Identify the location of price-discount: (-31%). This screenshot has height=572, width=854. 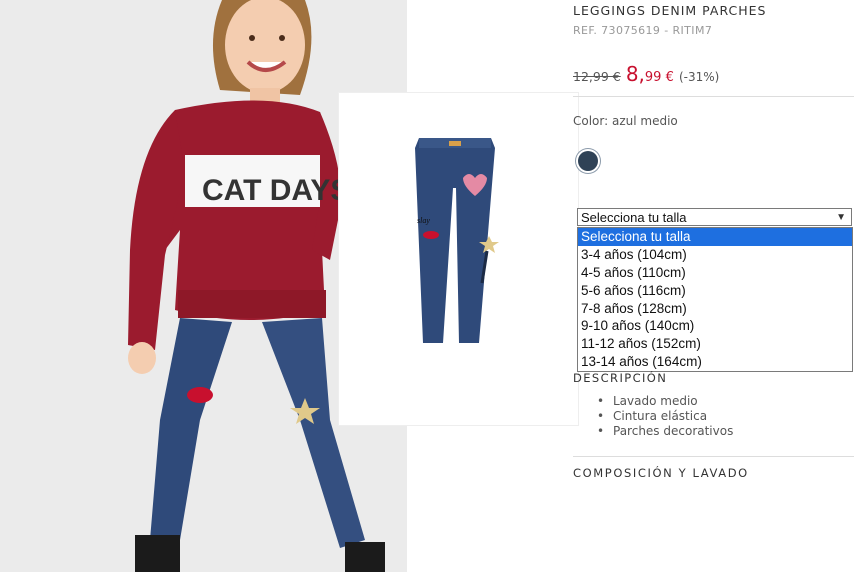
(699, 77).